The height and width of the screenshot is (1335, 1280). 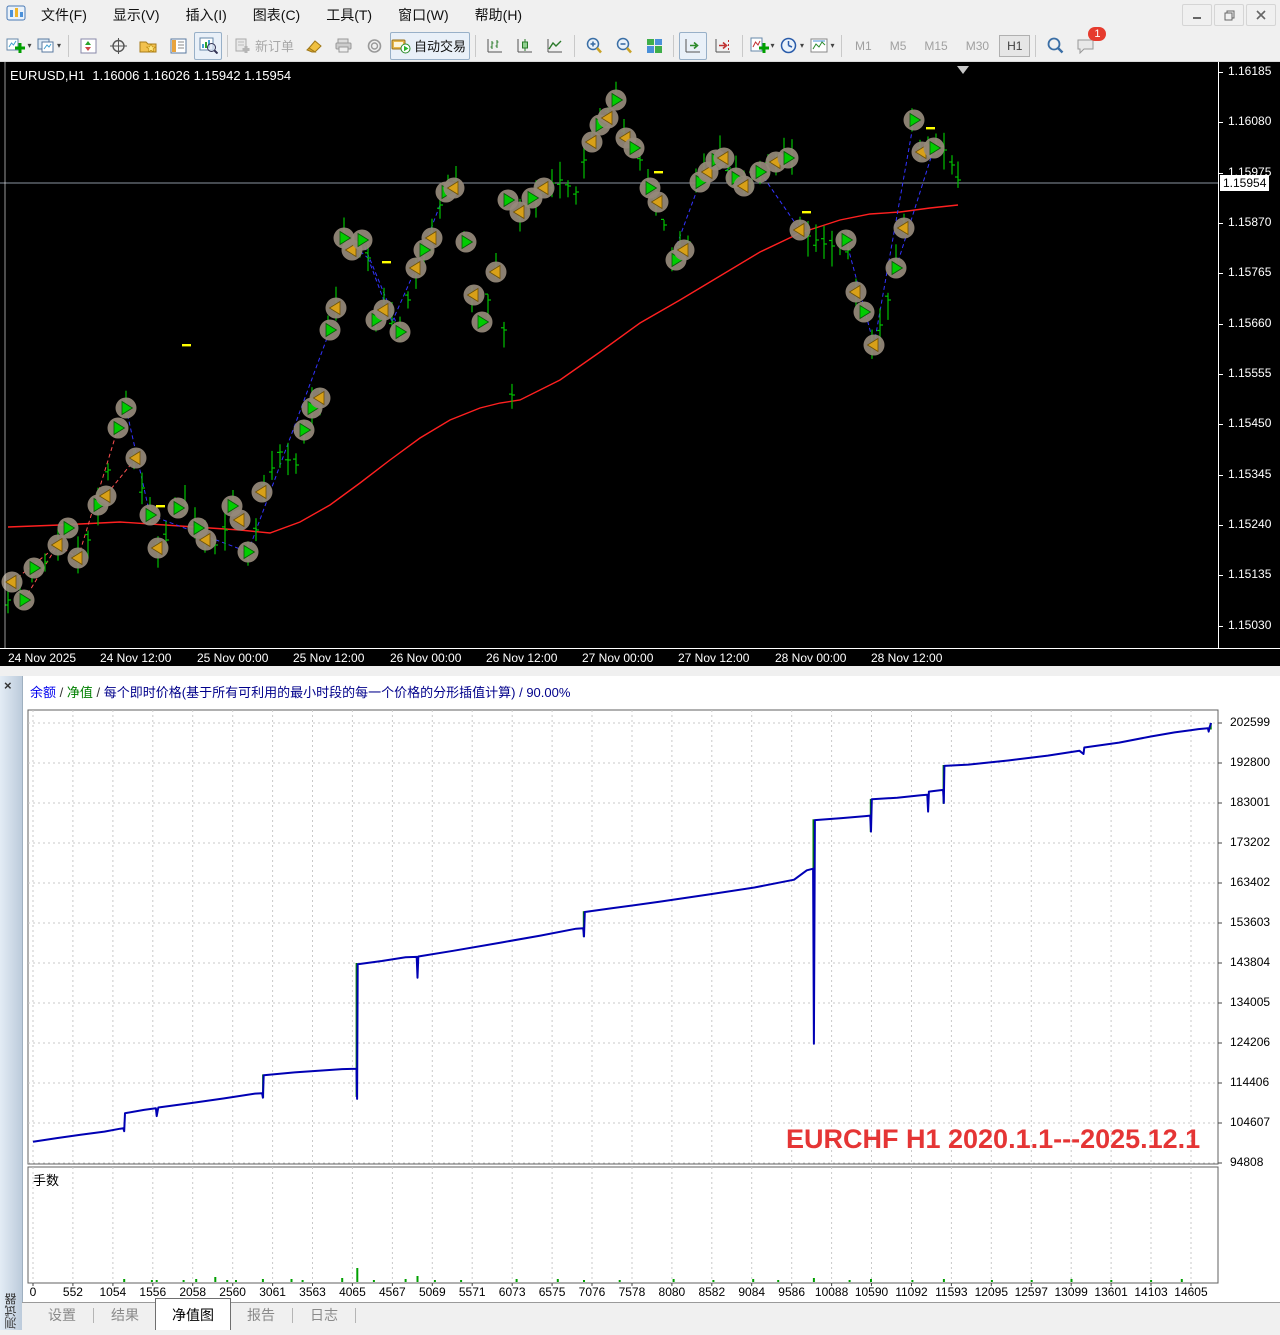 I want to click on notifications-button: 1, so click(x=1089, y=43).